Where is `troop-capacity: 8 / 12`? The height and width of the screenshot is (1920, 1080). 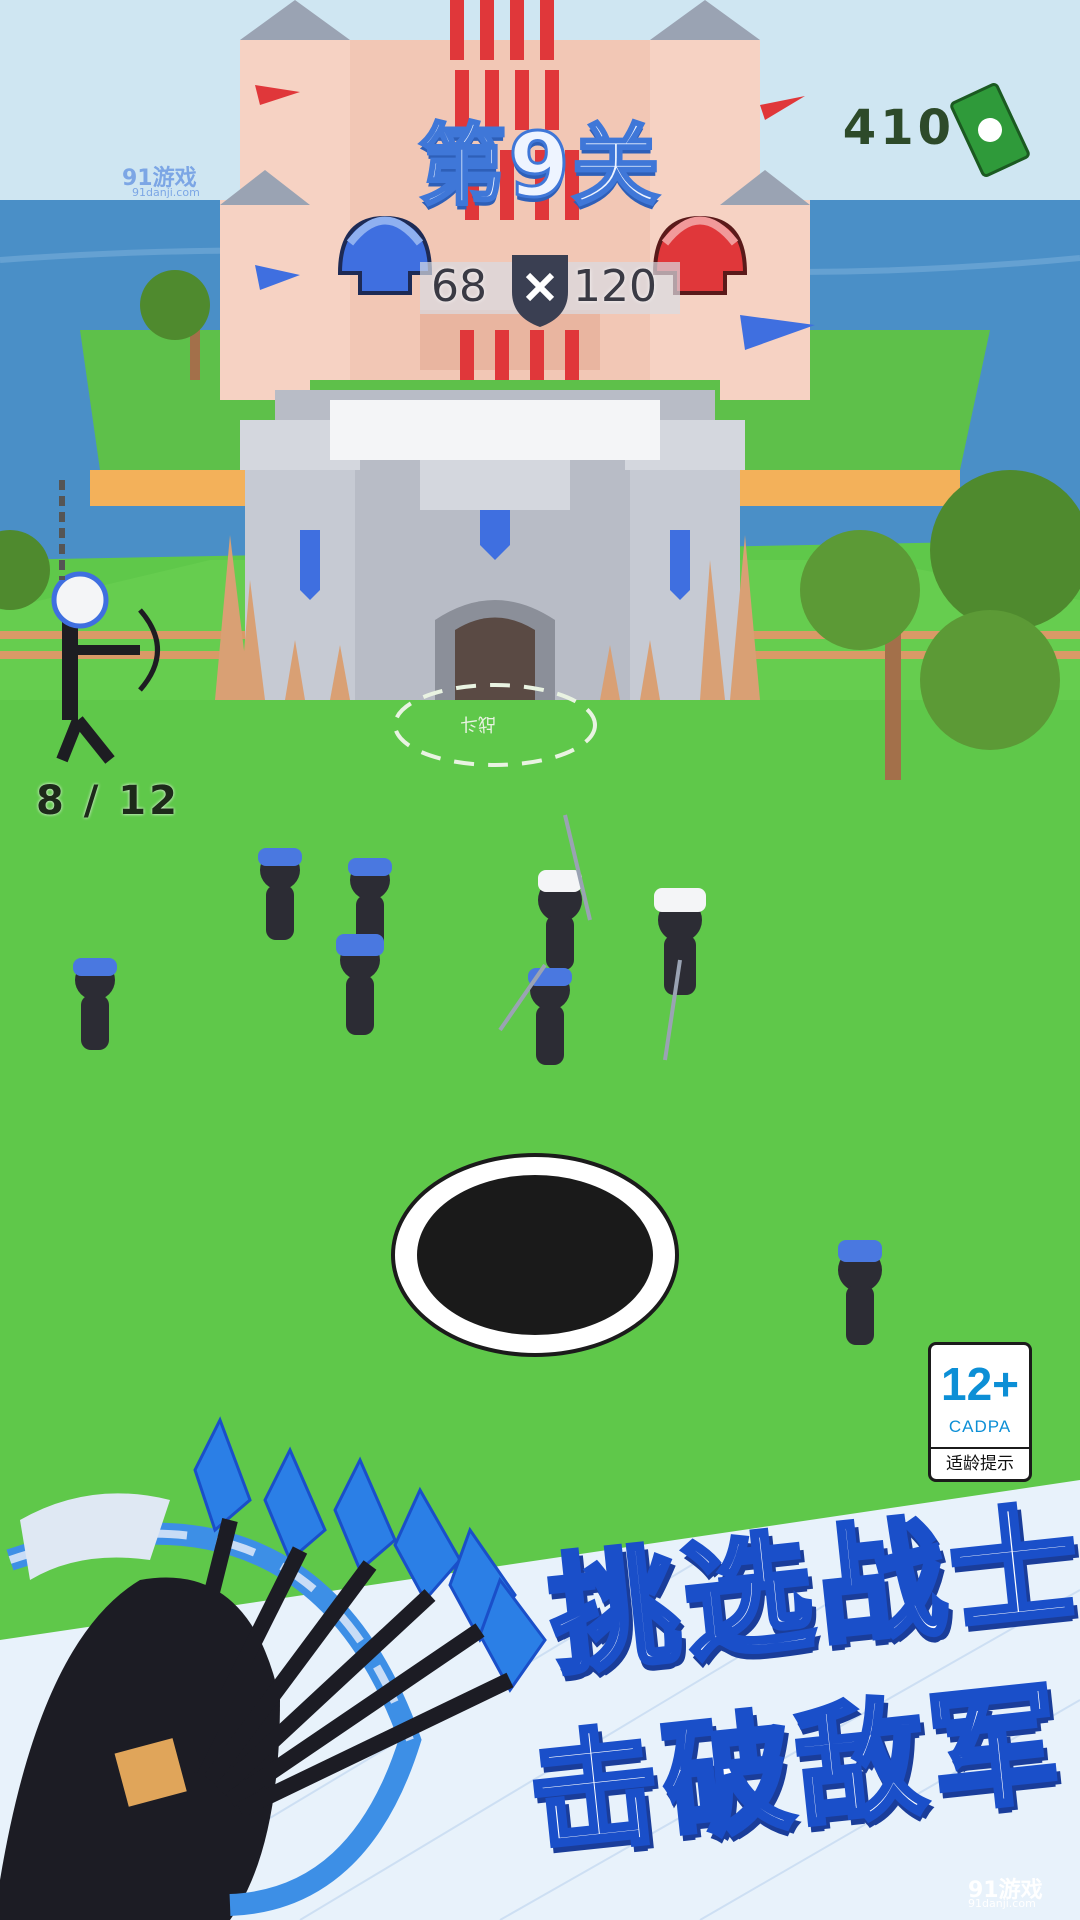 troop-capacity: 8 / 12 is located at coordinates (108, 801).